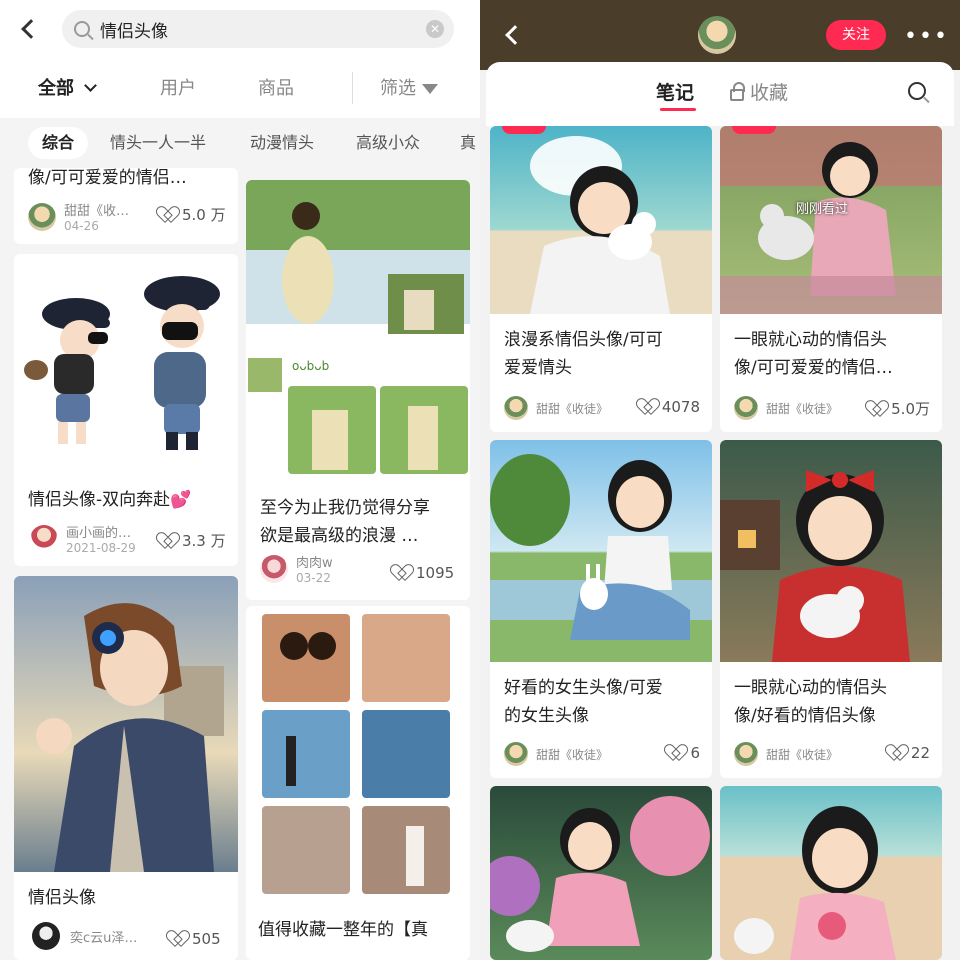 This screenshot has height=960, width=960. Describe the element at coordinates (409, 87) in the screenshot. I see `tab-filter: 筛选` at that location.